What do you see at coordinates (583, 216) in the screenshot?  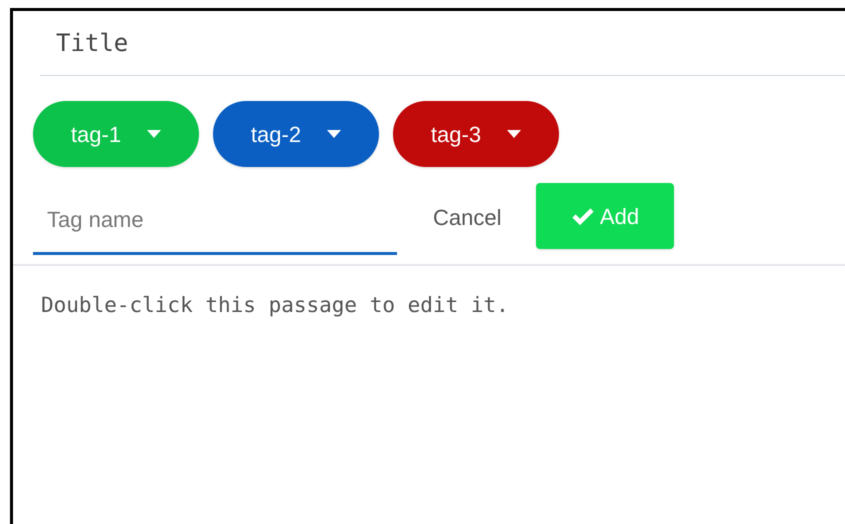 I see `check-icon` at bounding box center [583, 216].